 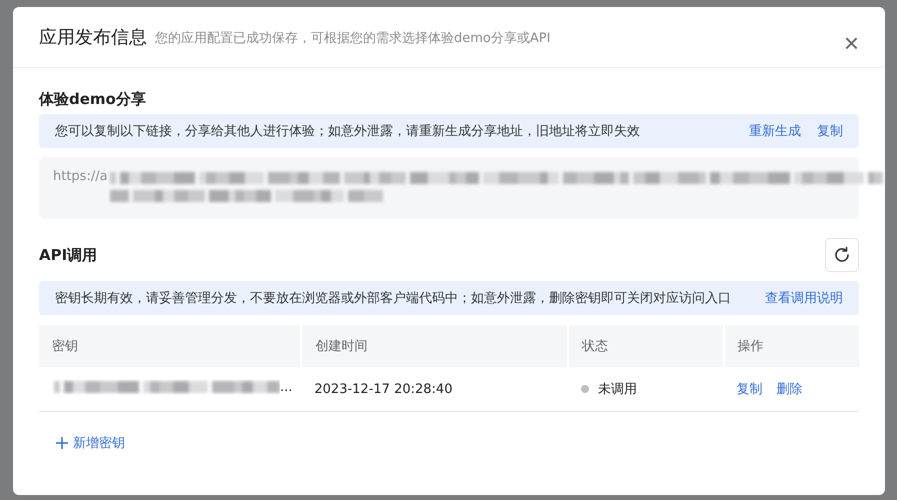 I want to click on status-text: 未调用, so click(x=617, y=389).